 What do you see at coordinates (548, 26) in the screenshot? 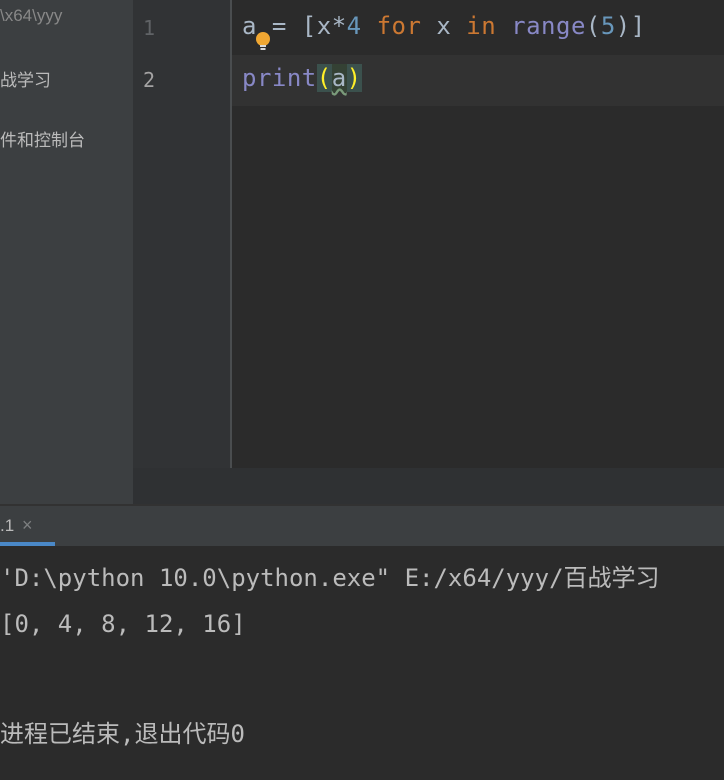
I see `builtin-range: range` at bounding box center [548, 26].